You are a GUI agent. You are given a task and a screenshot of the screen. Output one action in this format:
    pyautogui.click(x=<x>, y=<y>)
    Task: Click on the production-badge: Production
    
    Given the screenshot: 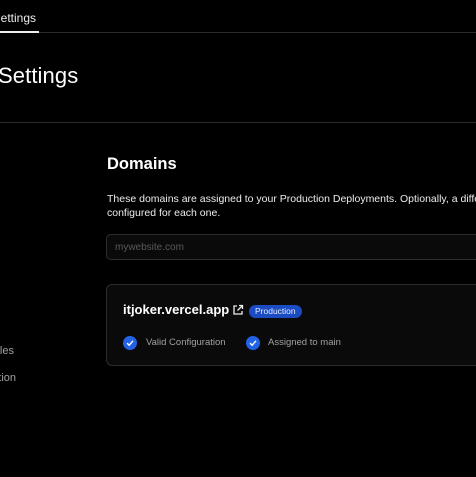 What is the action you would take?
    pyautogui.click(x=275, y=311)
    